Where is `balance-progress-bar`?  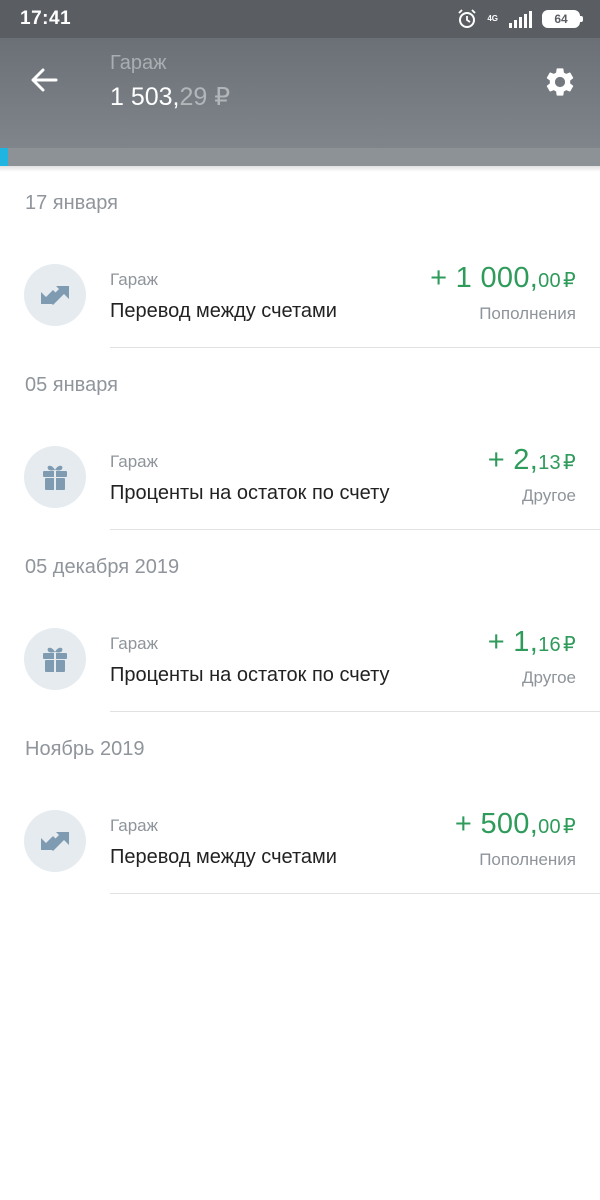
balance-progress-bar is located at coordinates (300, 157).